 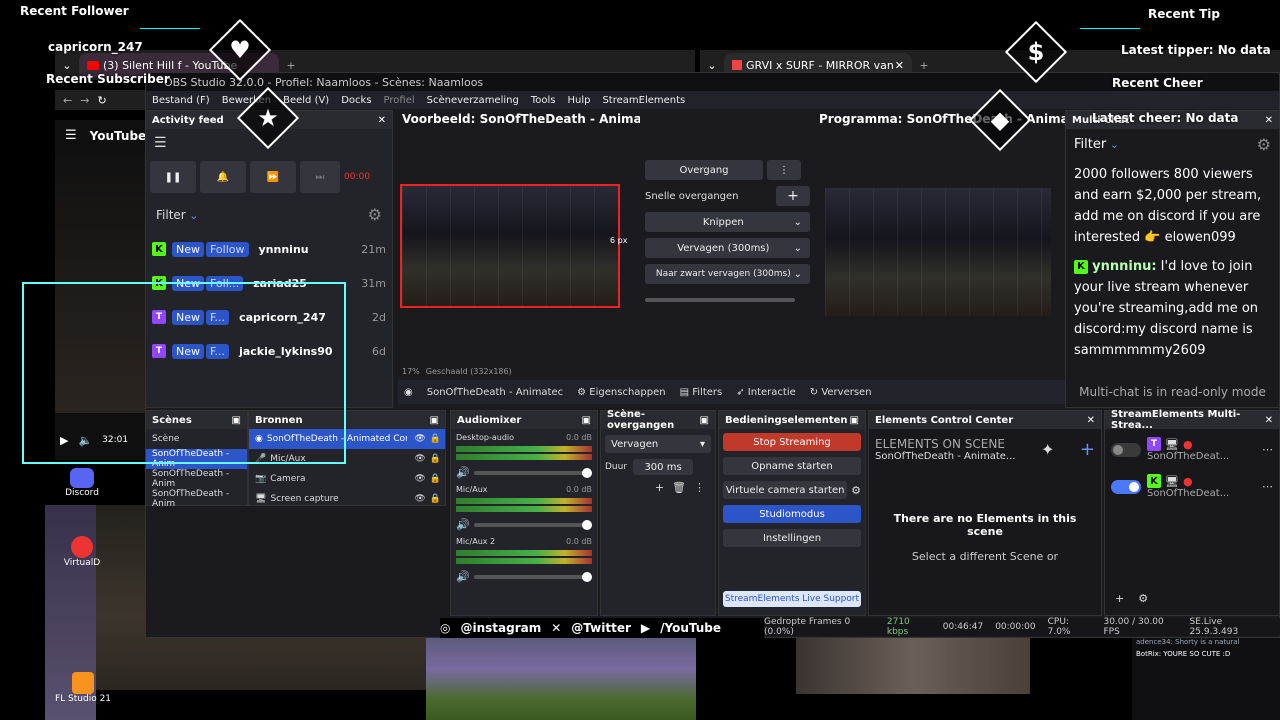 I want to click on menu-view: Beeld (V), so click(x=306, y=100).